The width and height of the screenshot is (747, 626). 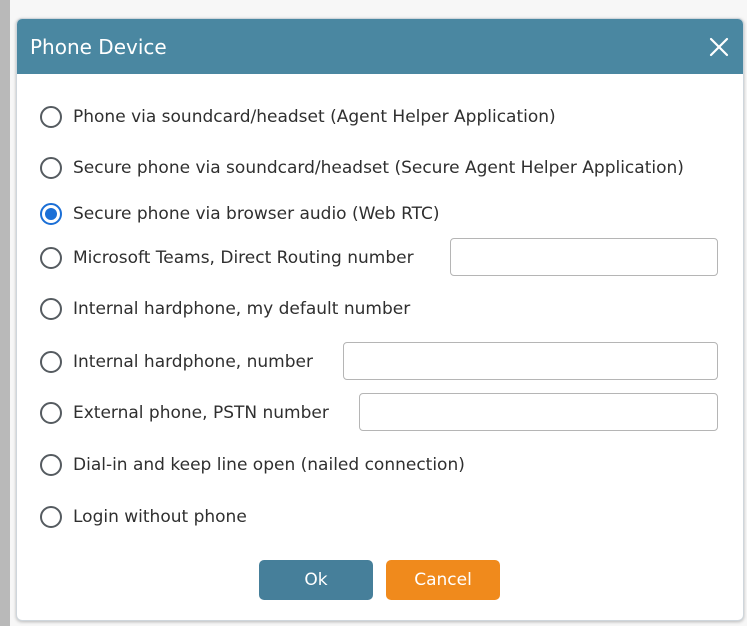 I want to click on option-internal-number: Internal hardphone, number, so click(x=176, y=362).